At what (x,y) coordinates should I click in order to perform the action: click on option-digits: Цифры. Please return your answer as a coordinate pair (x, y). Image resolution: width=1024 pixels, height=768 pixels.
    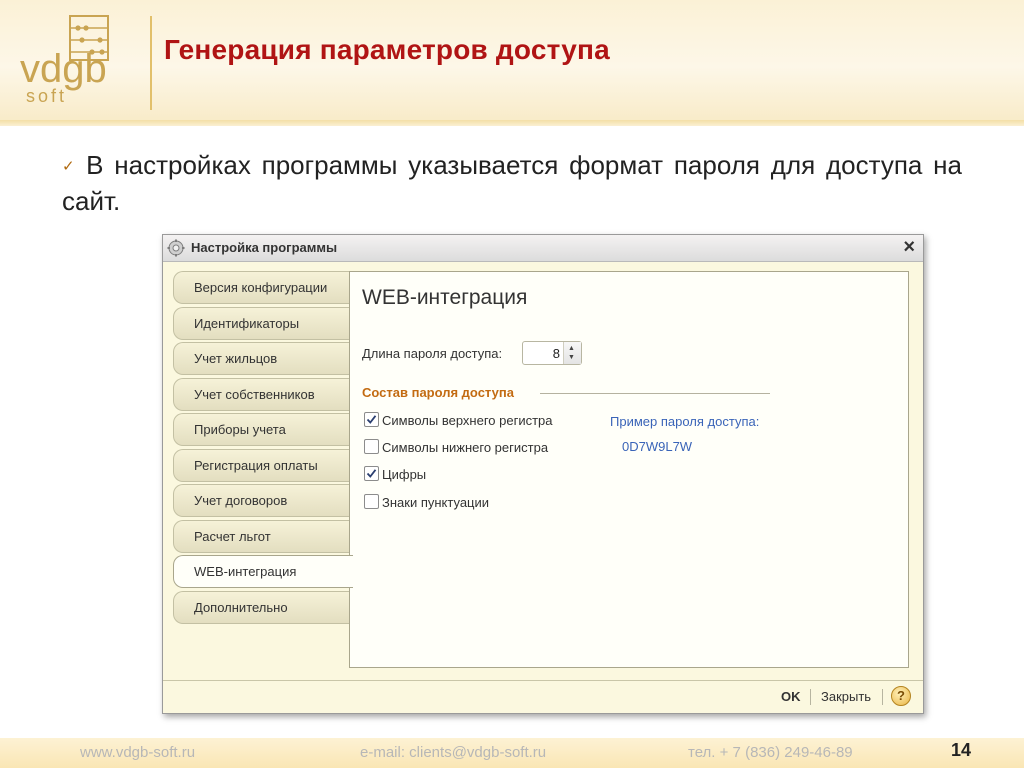
    Looking at the image, I should click on (395, 475).